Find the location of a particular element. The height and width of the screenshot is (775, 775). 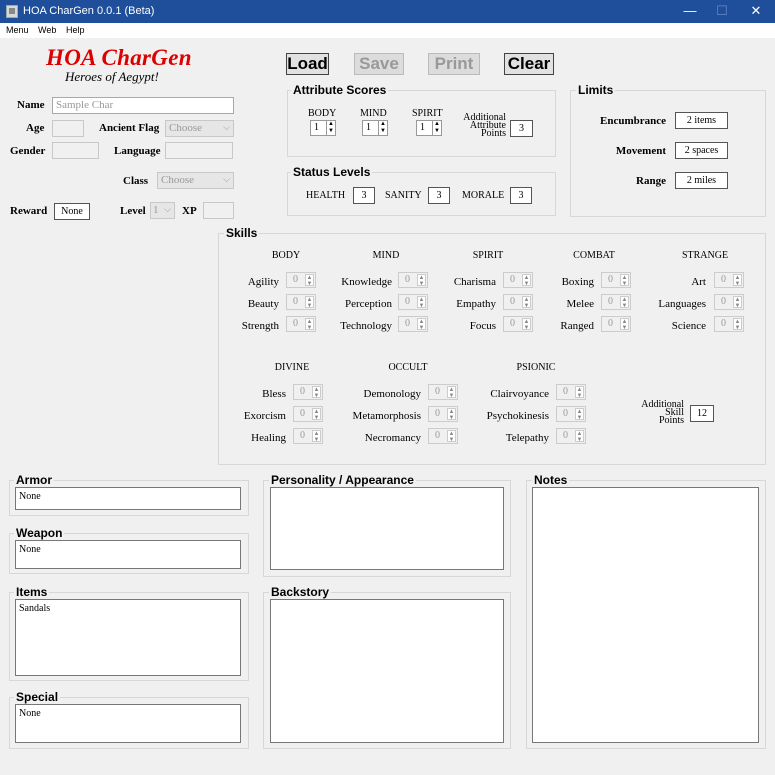

items-title: Items is located at coordinates (32, 592).